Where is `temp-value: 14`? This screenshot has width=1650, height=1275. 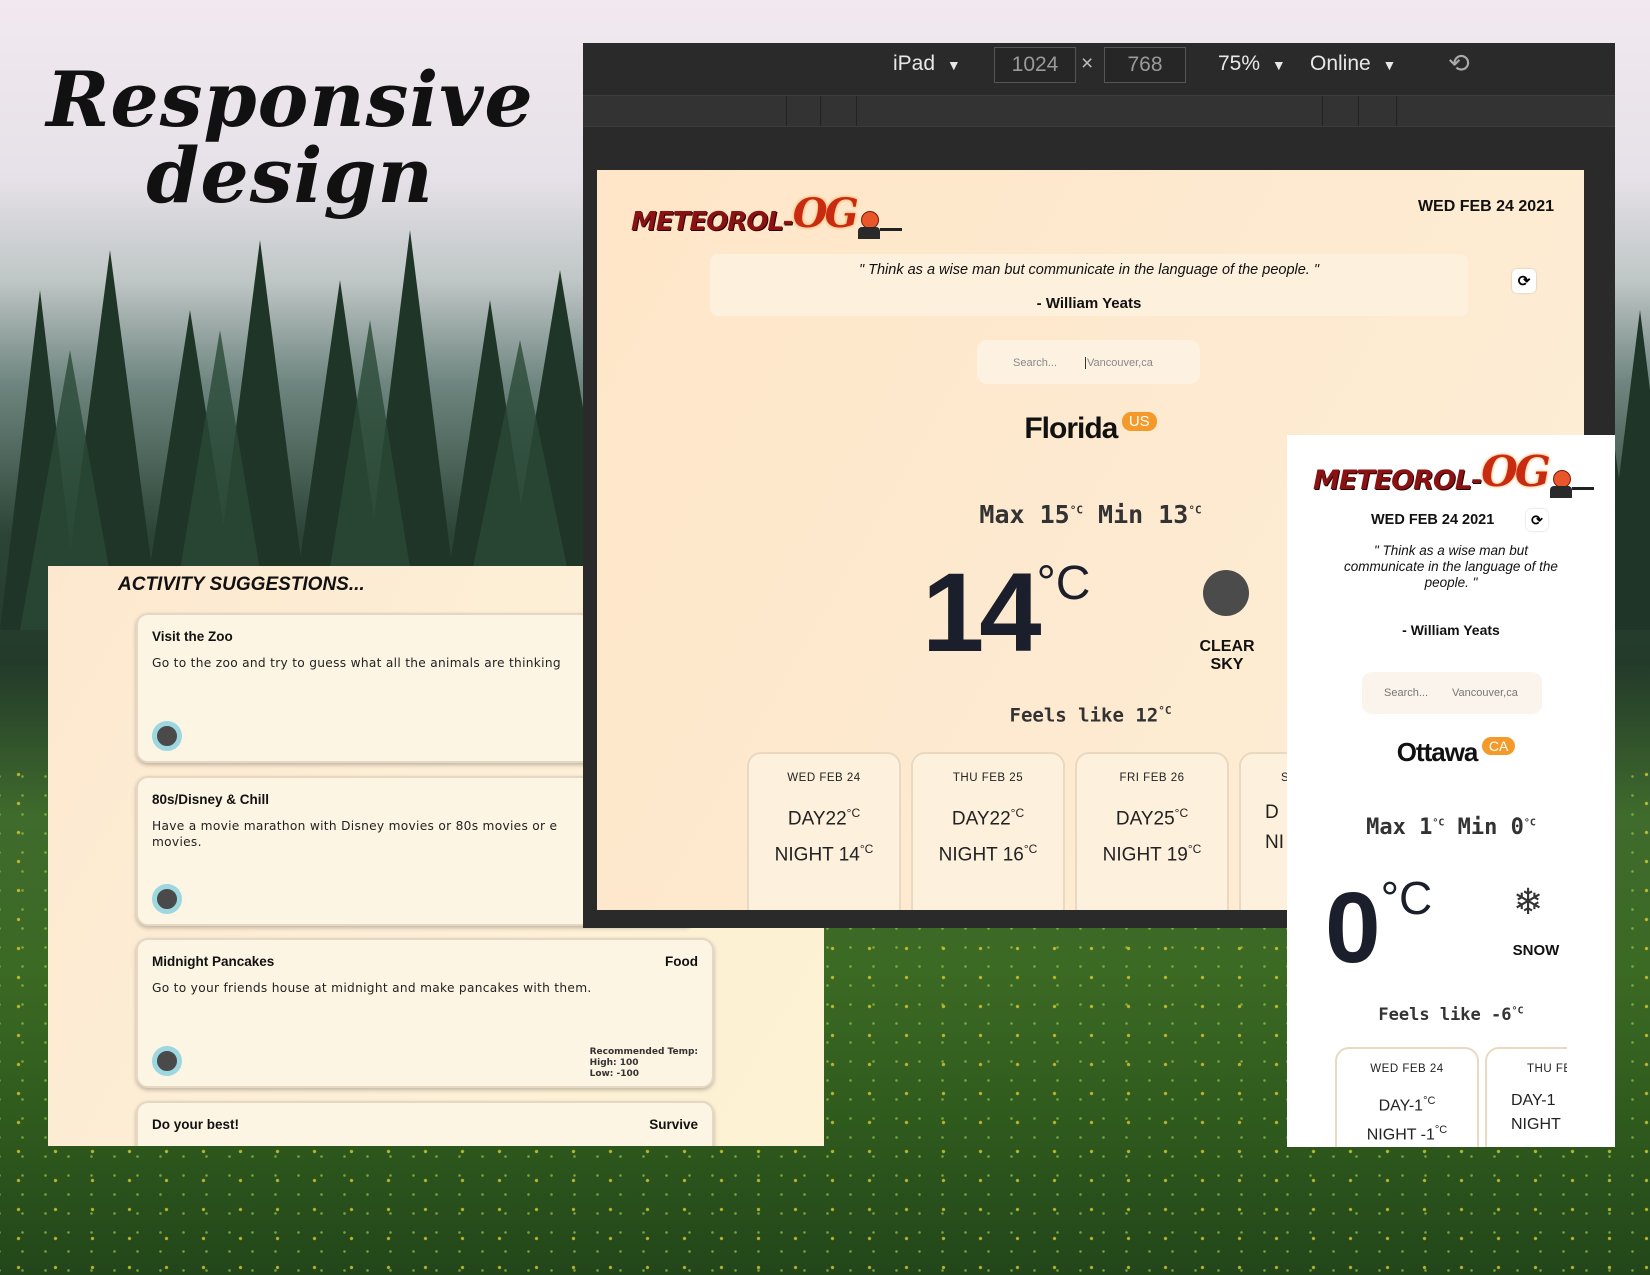
temp-value: 14 is located at coordinates (982, 612).